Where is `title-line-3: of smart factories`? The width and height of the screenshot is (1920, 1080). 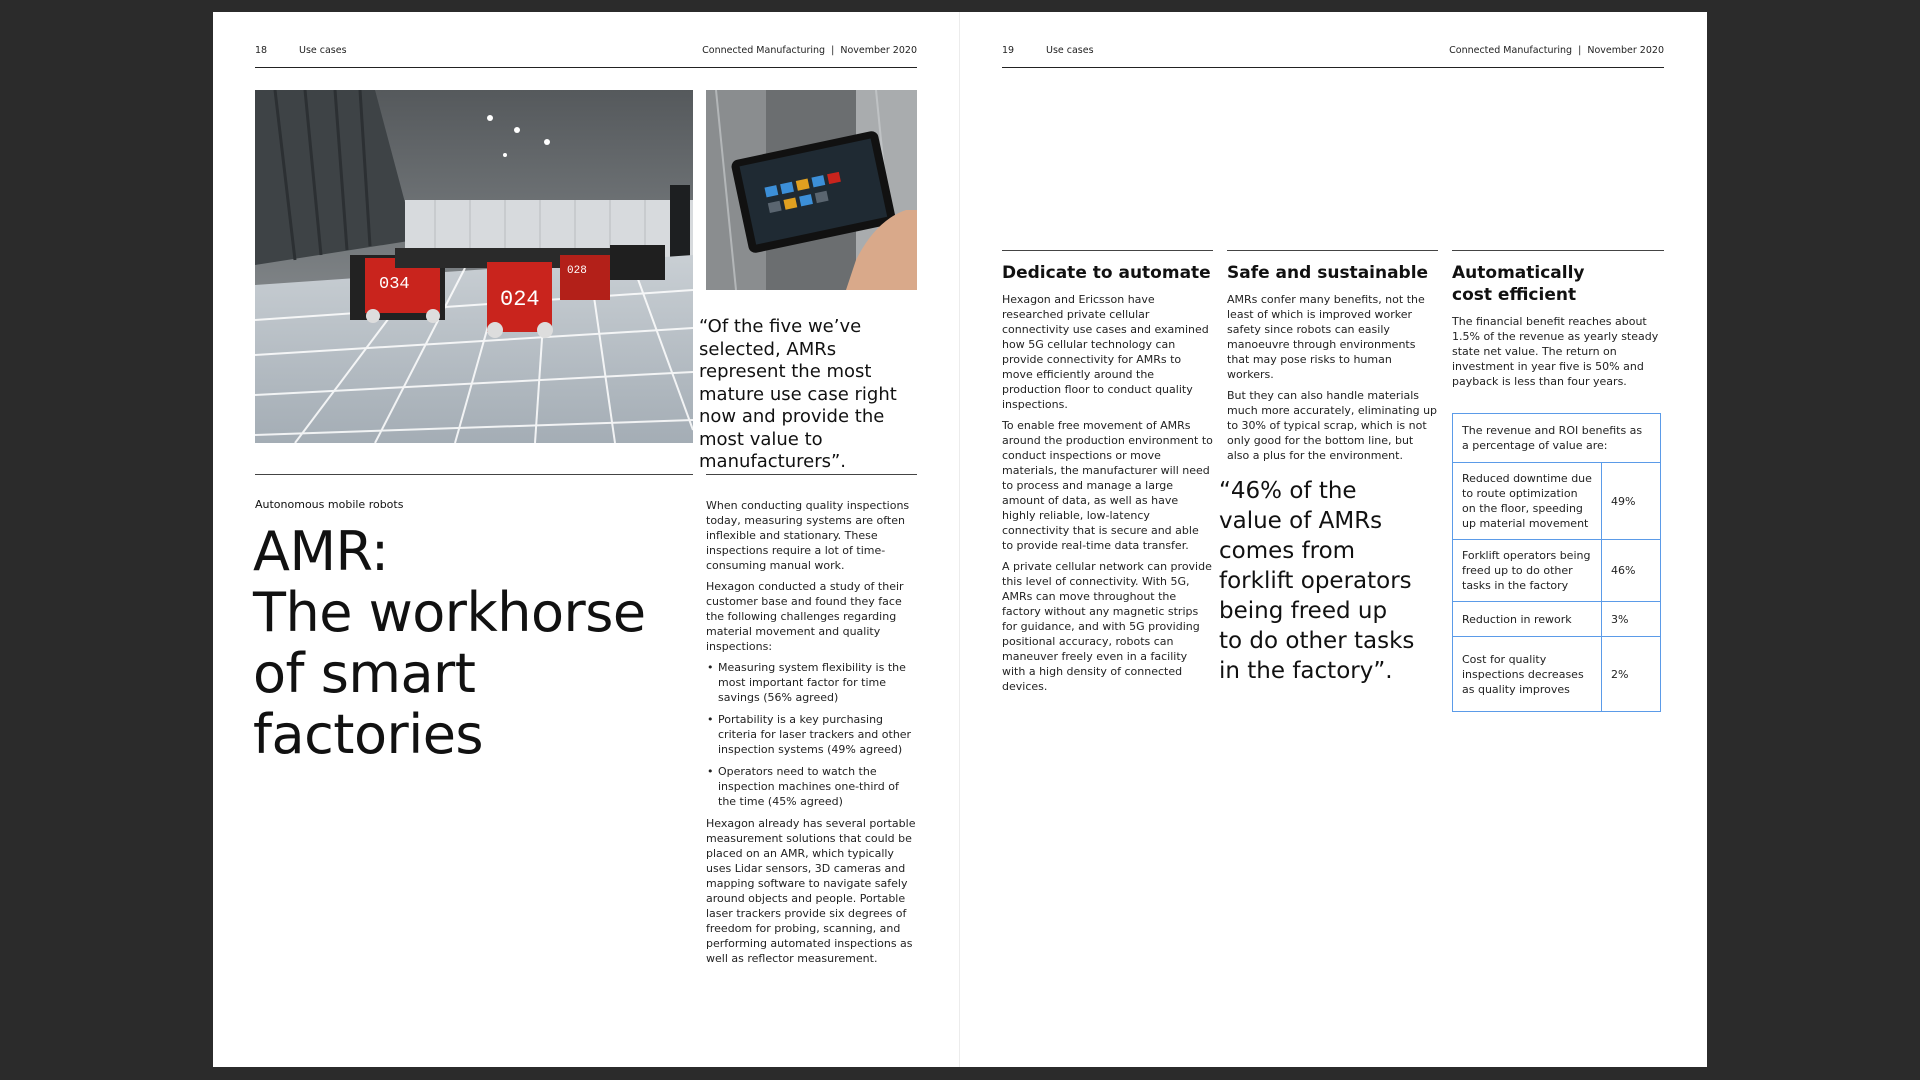
title-line-3: of smart factories is located at coordinates (368, 704).